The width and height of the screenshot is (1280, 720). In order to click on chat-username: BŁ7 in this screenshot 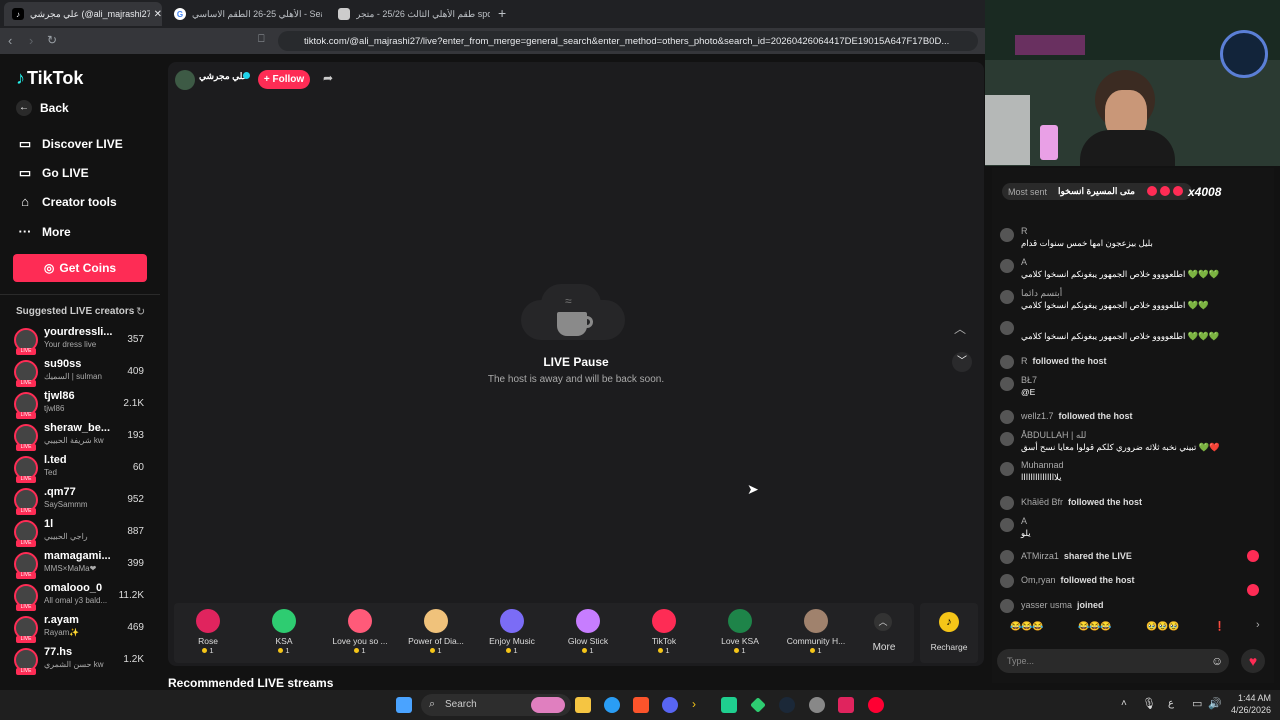, I will do `click(1029, 380)`.